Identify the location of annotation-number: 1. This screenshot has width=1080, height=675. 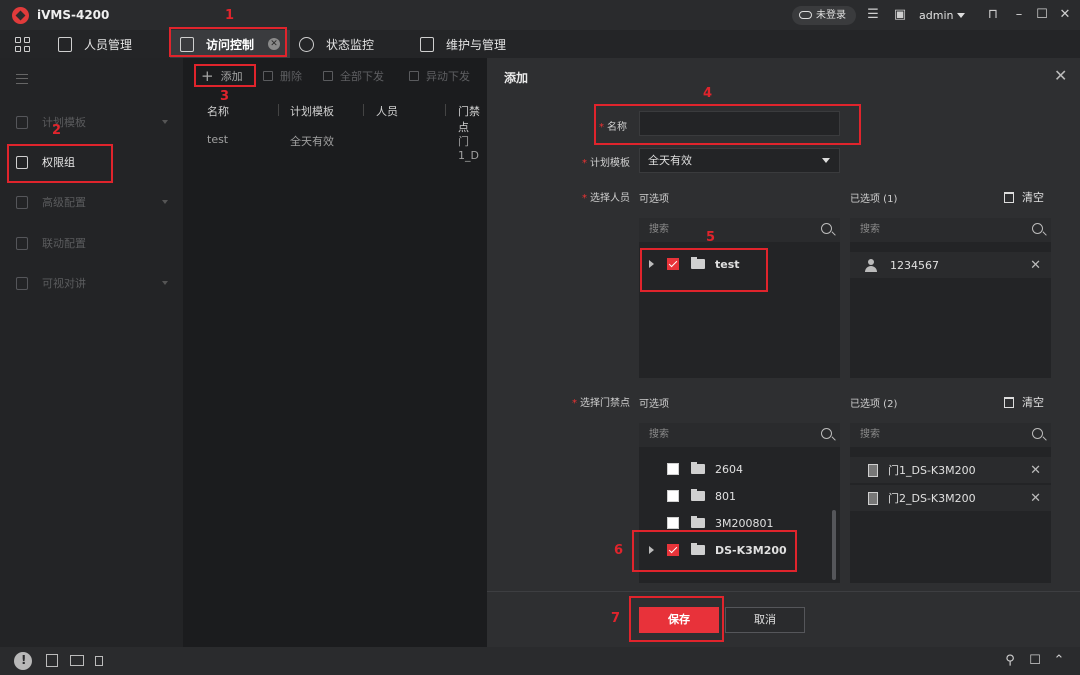
(230, 15).